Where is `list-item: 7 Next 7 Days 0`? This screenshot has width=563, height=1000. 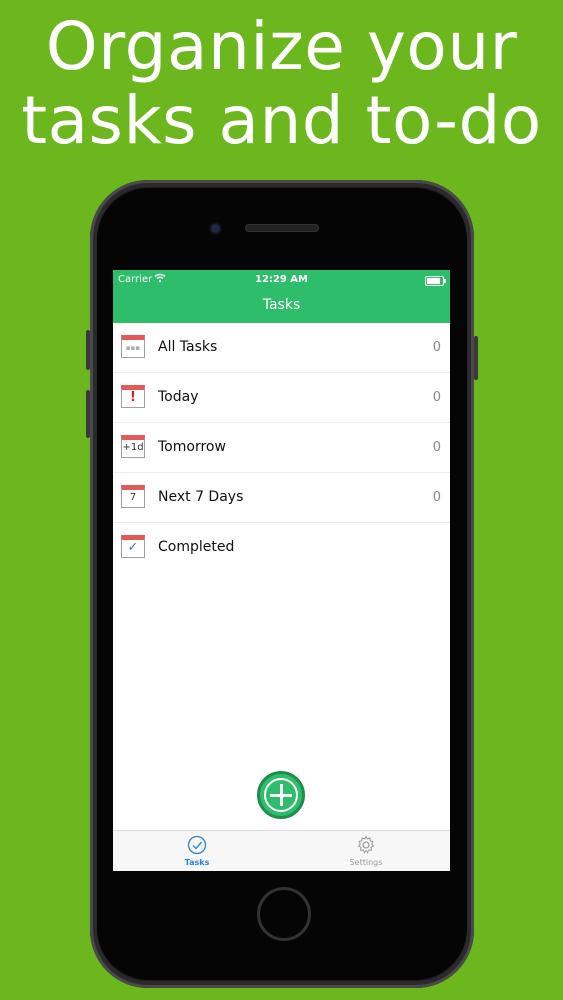 list-item: 7 Next 7 Days 0 is located at coordinates (281, 498).